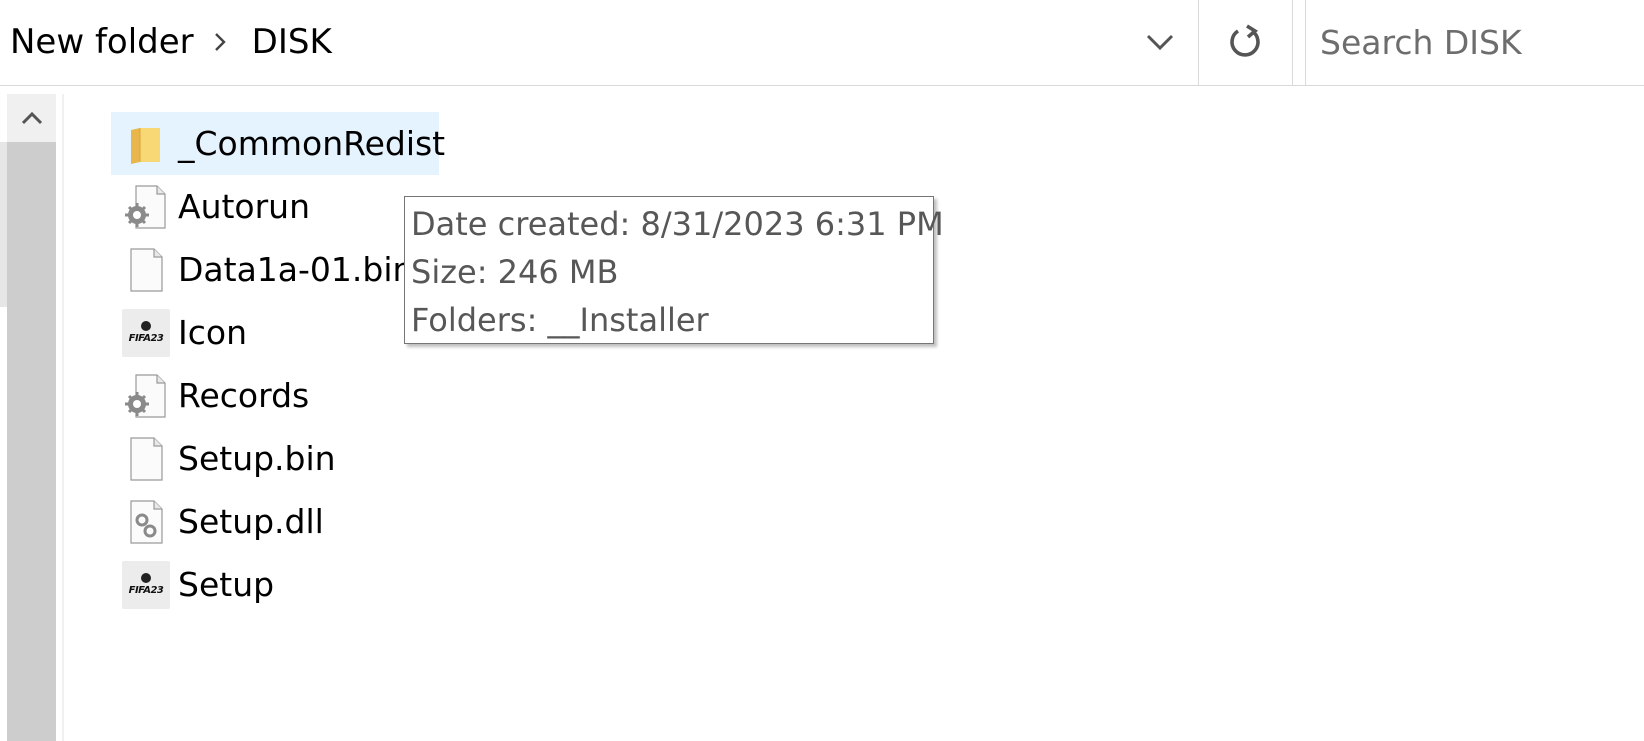 The height and width of the screenshot is (741, 1644). I want to click on chevron-up-icon, so click(31, 118).